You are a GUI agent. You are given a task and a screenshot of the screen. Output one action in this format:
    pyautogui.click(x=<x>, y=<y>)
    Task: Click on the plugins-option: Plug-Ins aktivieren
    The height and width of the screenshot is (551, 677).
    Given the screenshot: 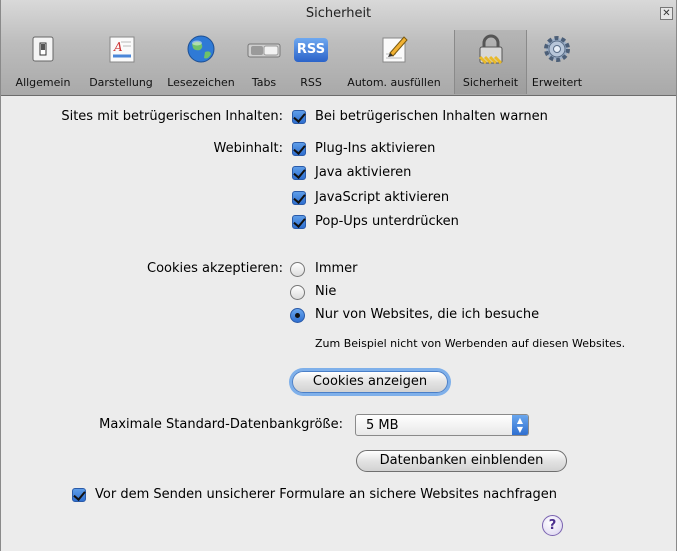 What is the action you would take?
    pyautogui.click(x=375, y=148)
    